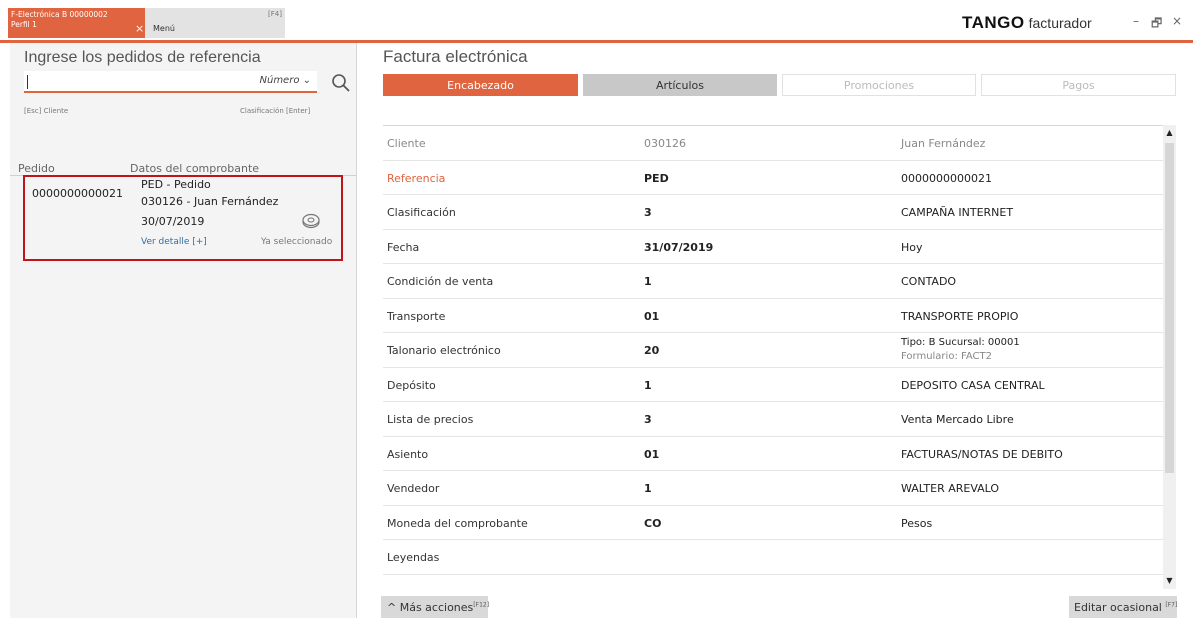 The image size is (1193, 618). Describe the element at coordinates (973, 385) in the screenshot. I see `field-description: DEPOSITO CASA CENTRAL` at that location.